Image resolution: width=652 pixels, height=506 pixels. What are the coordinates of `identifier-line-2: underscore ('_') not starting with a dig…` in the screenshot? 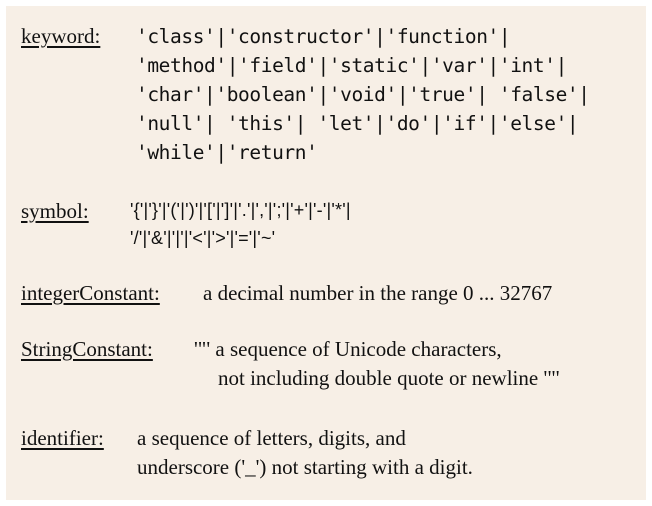 It's located at (305, 467).